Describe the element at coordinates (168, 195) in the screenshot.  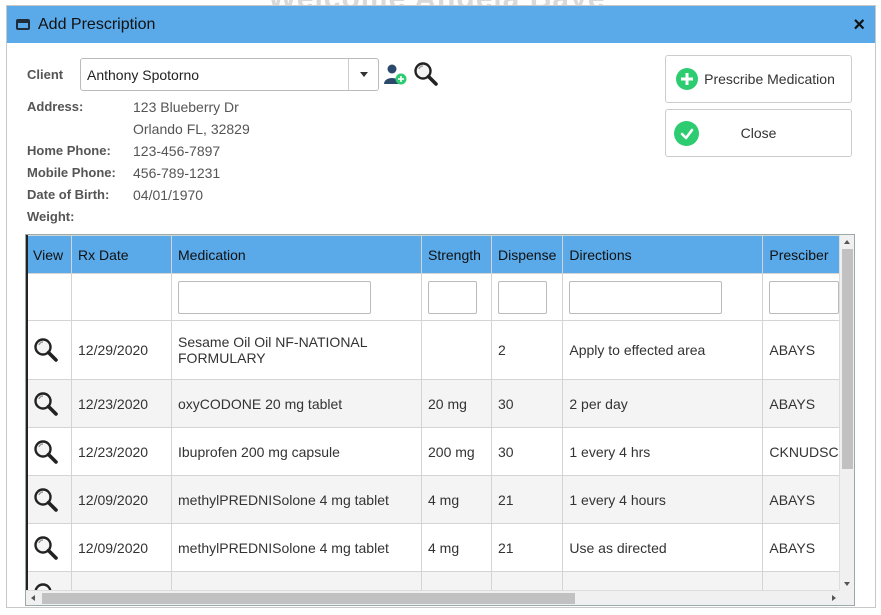
I see `dob-value: 04/01/1970` at that location.